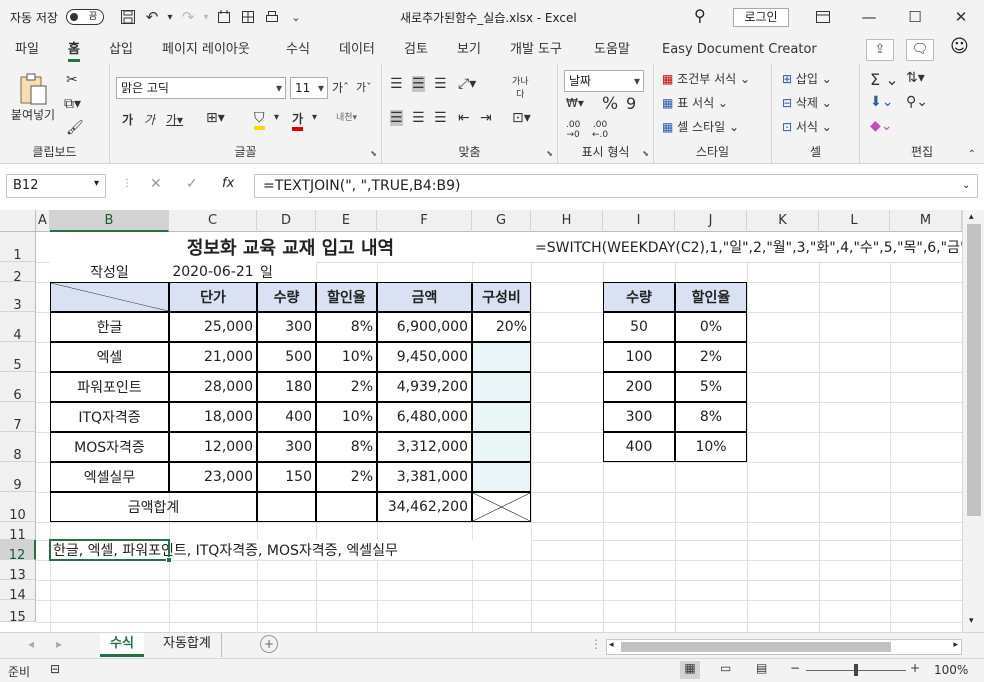  Describe the element at coordinates (298, 120) in the screenshot. I see `font-color-icon: 가` at that location.